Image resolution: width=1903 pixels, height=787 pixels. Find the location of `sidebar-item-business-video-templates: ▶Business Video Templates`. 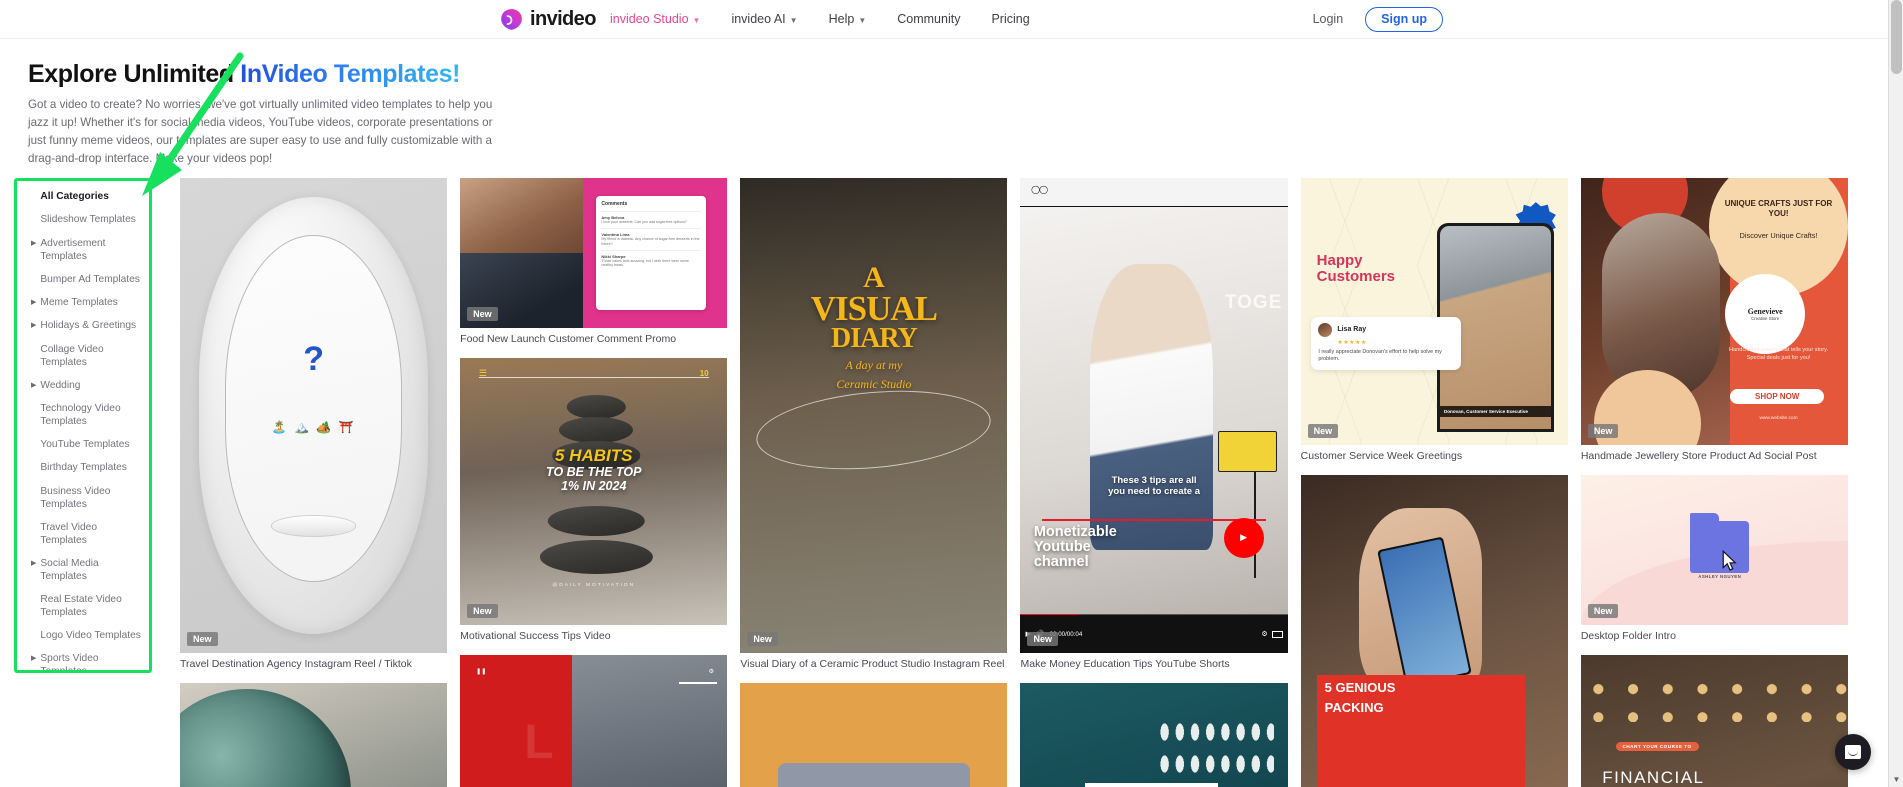

sidebar-item-business-video-templates: ▶Business Video Templates is located at coordinates (87, 498).